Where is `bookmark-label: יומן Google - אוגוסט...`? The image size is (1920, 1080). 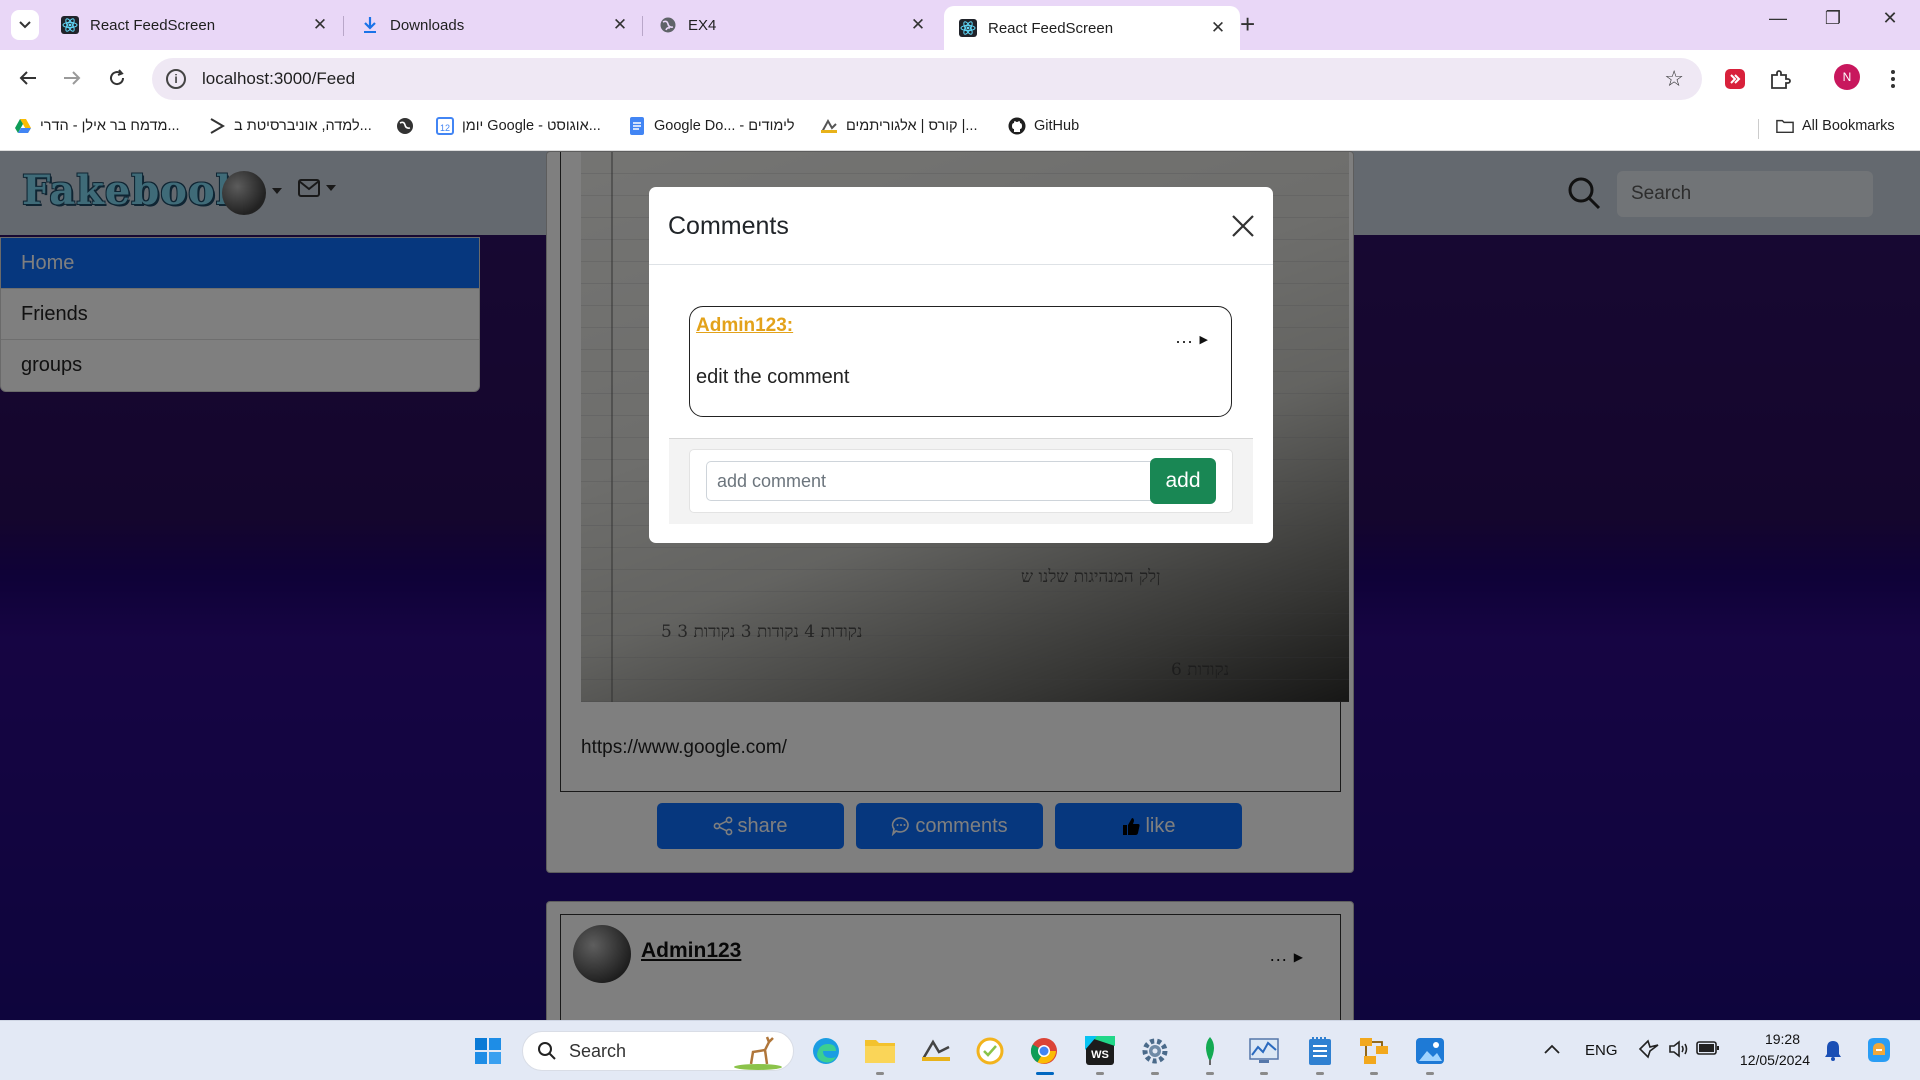
bookmark-label: יומן Google - אוגוסט... is located at coordinates (531, 126).